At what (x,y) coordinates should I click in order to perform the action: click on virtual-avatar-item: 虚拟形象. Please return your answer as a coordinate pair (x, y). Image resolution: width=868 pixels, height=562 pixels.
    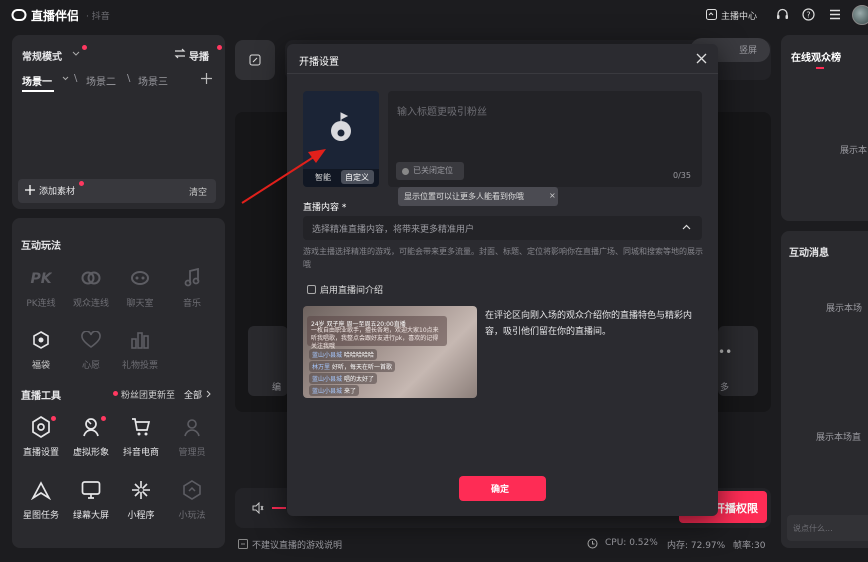
    Looking at the image, I should click on (91, 436).